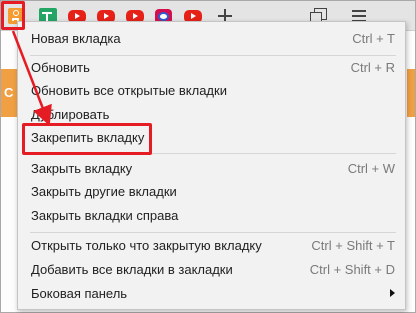 This screenshot has width=416, height=313. I want to click on menu-item-label: Новая вкладка, so click(76, 38).